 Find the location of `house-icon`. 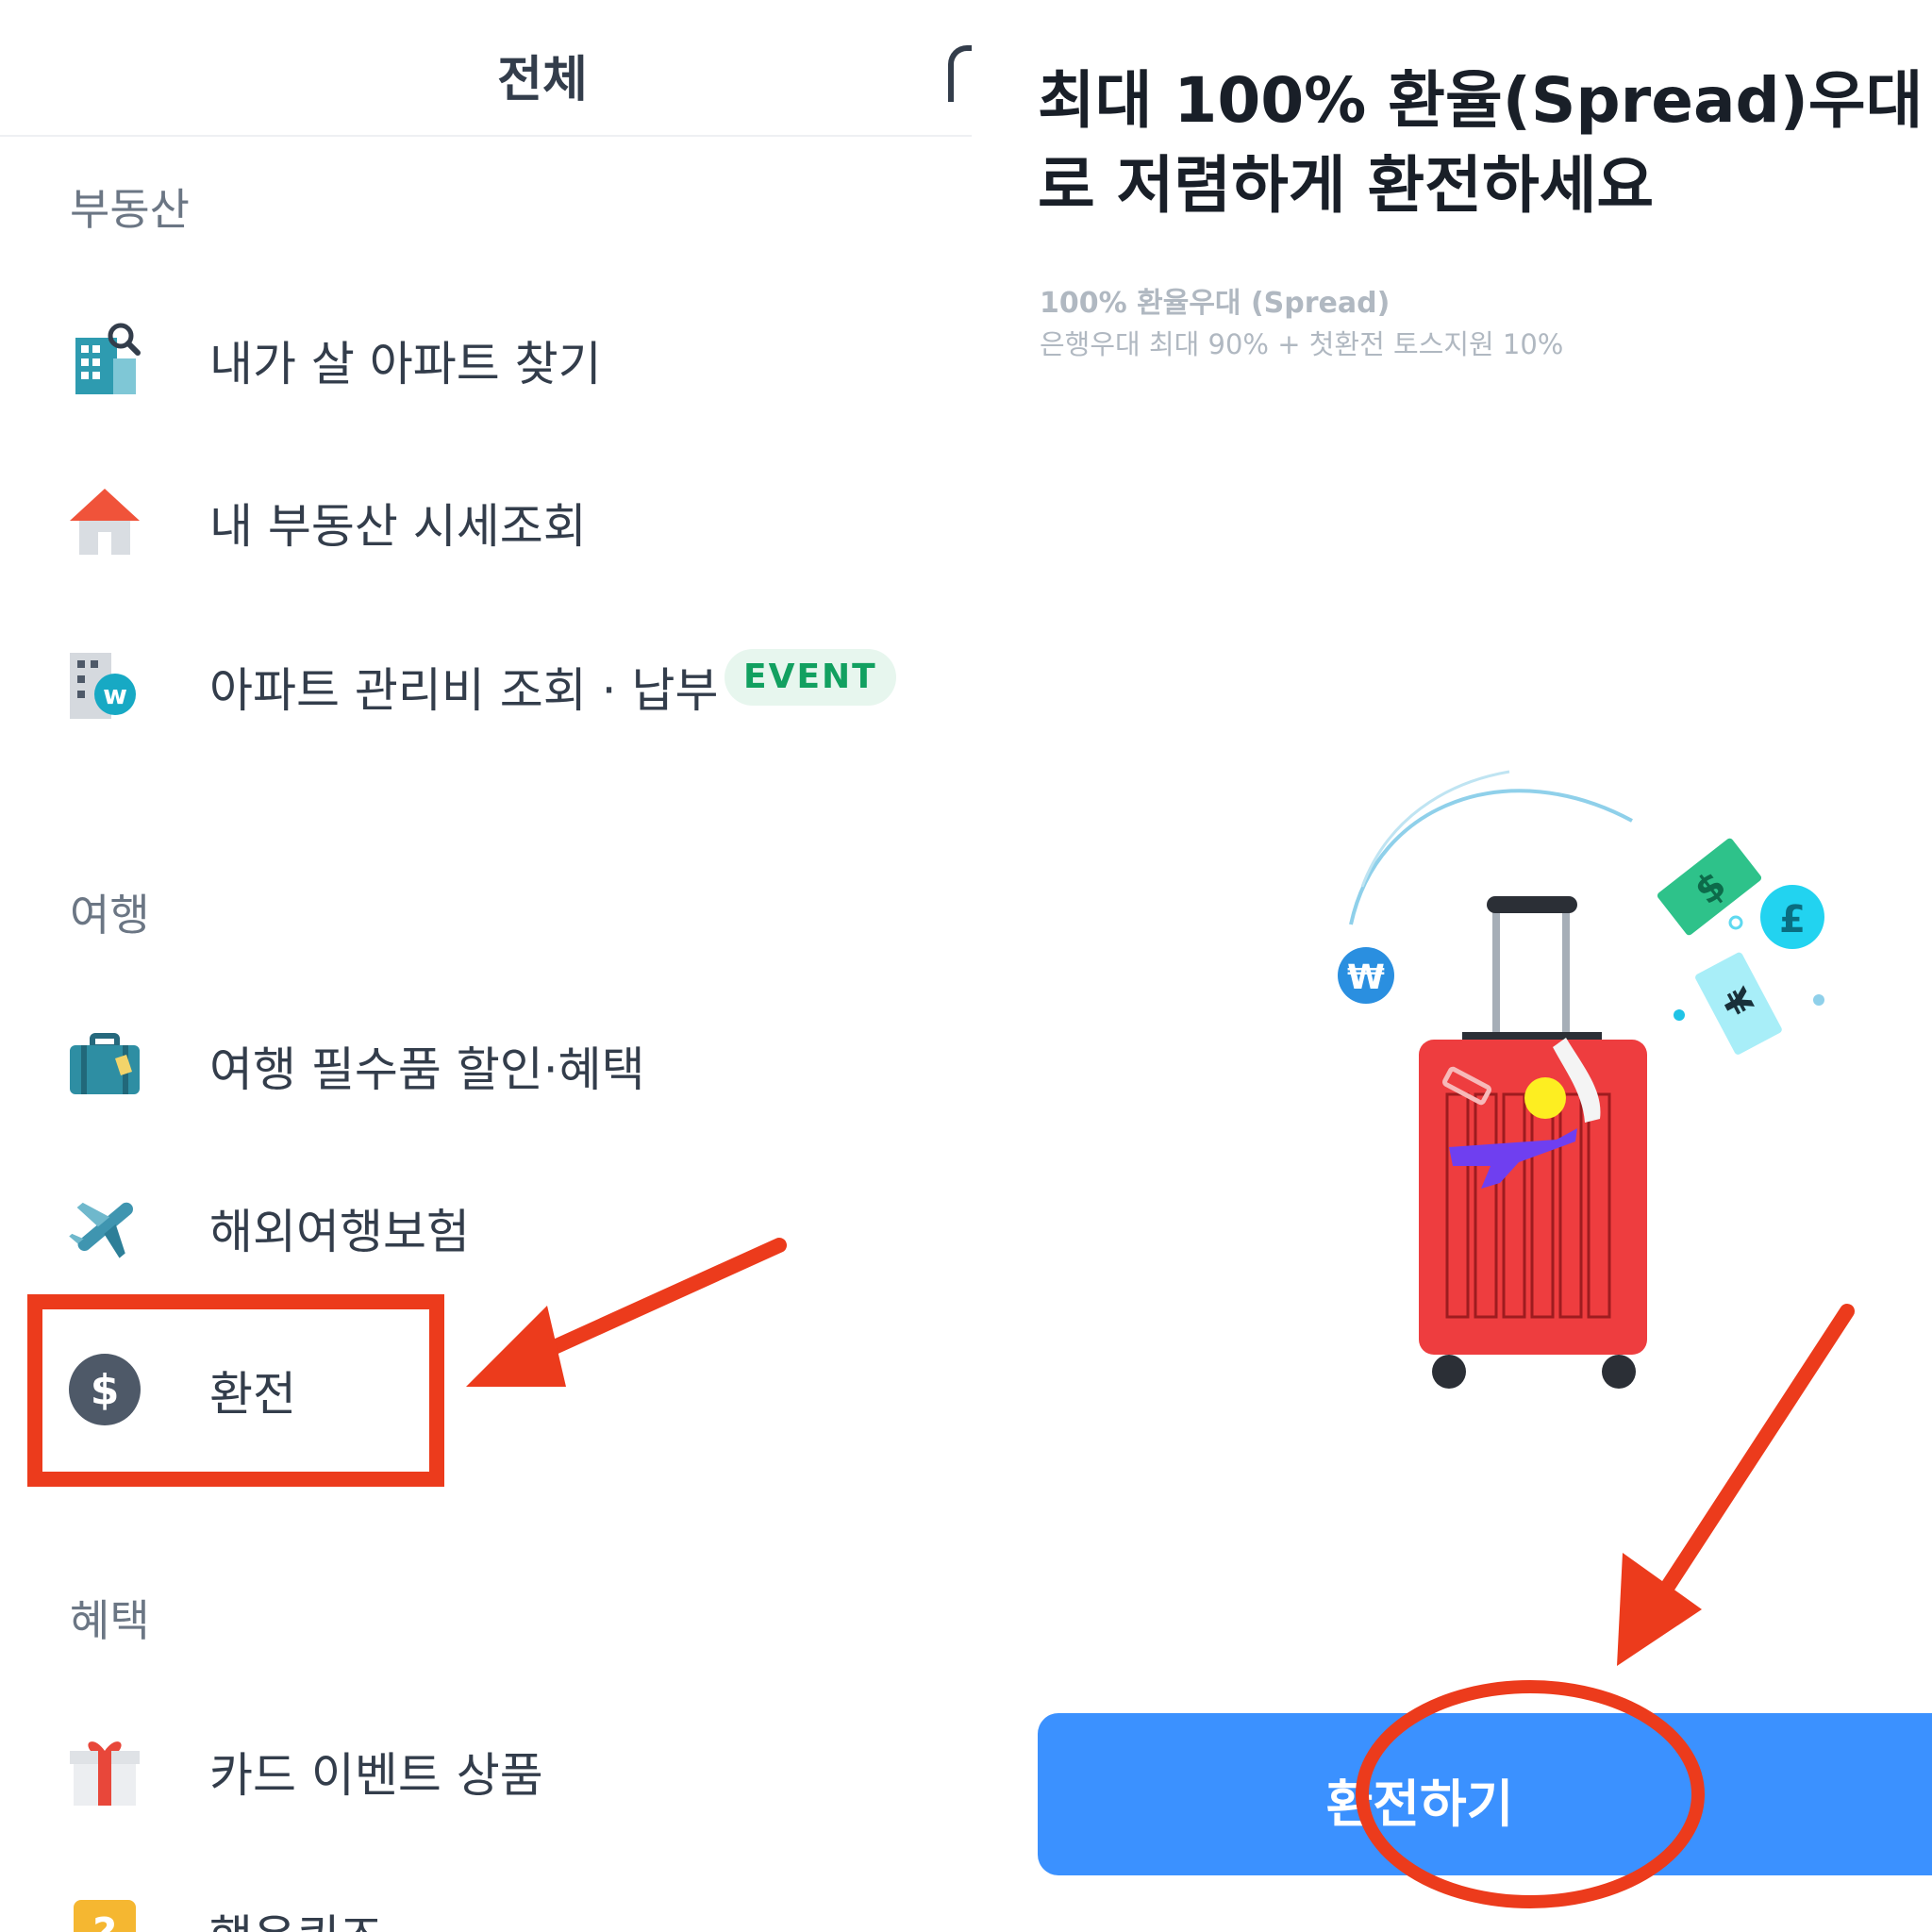

house-icon is located at coordinates (105, 522).